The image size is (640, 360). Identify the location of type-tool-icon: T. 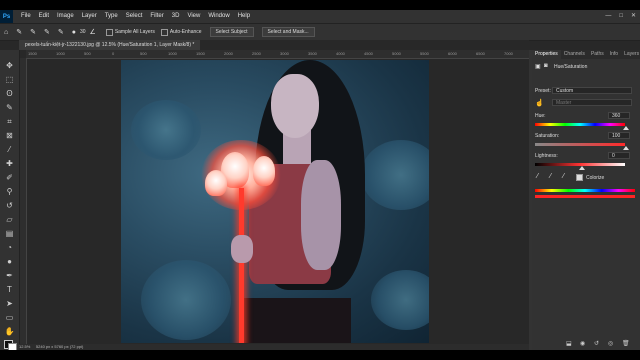
(9, 289).